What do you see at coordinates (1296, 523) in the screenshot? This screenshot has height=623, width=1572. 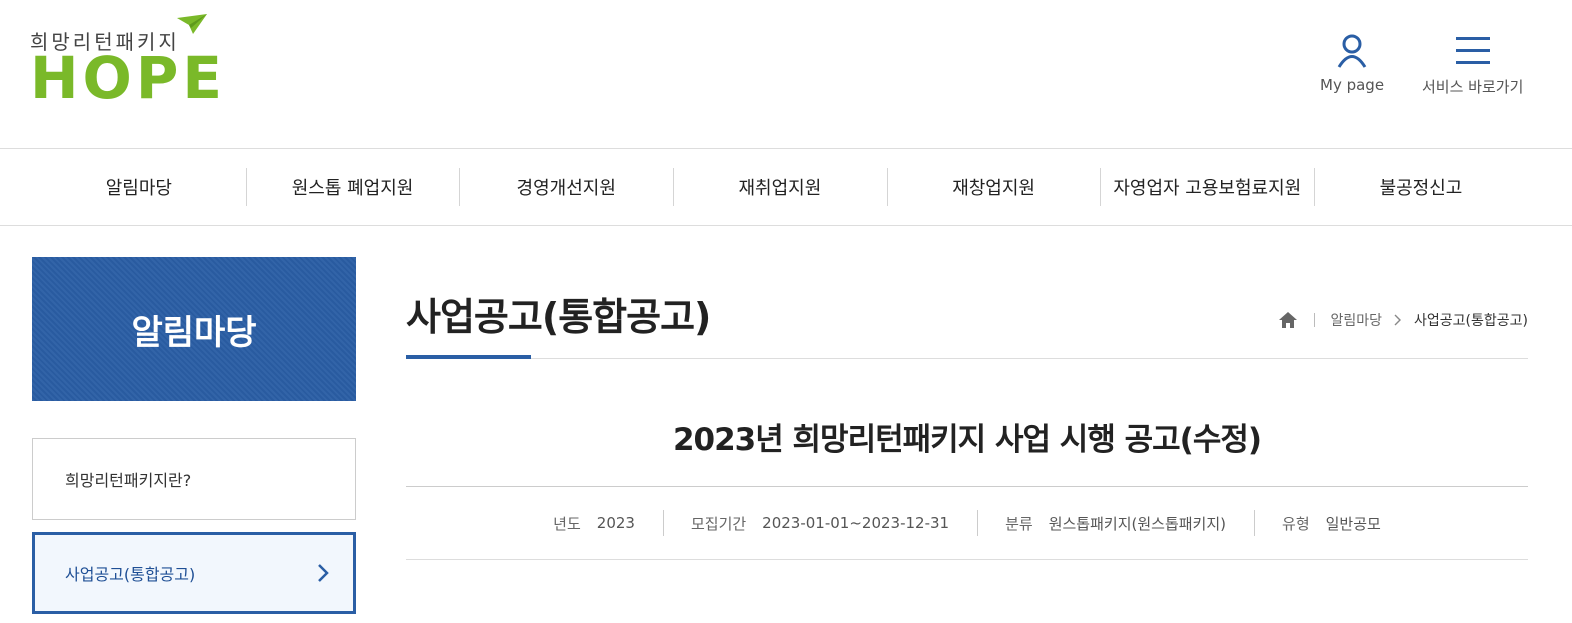 I see `info-key: 유형` at bounding box center [1296, 523].